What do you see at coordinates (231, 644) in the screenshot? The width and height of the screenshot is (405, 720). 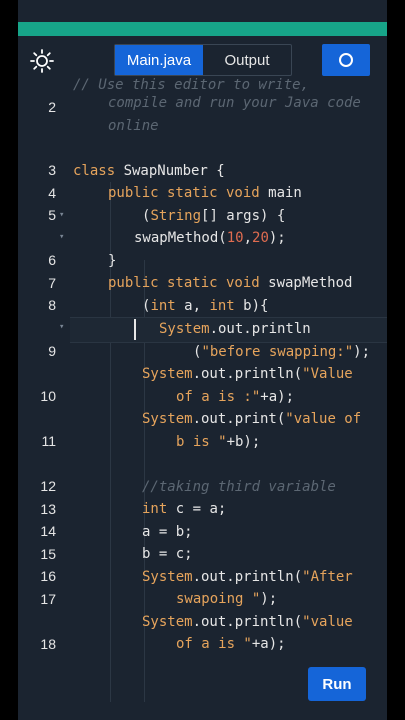 I see `code-line-wrap: of a is "+a);` at bounding box center [231, 644].